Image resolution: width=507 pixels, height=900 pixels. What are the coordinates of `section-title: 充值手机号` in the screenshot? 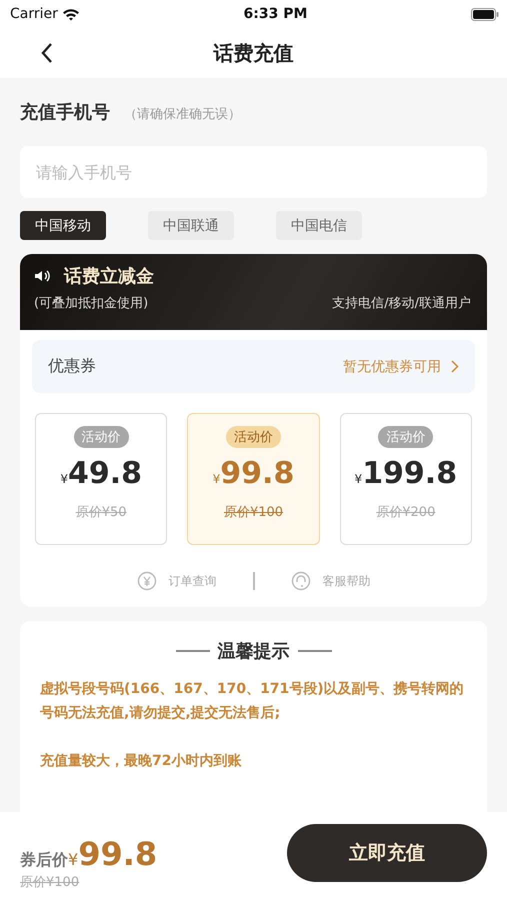 It's located at (65, 112).